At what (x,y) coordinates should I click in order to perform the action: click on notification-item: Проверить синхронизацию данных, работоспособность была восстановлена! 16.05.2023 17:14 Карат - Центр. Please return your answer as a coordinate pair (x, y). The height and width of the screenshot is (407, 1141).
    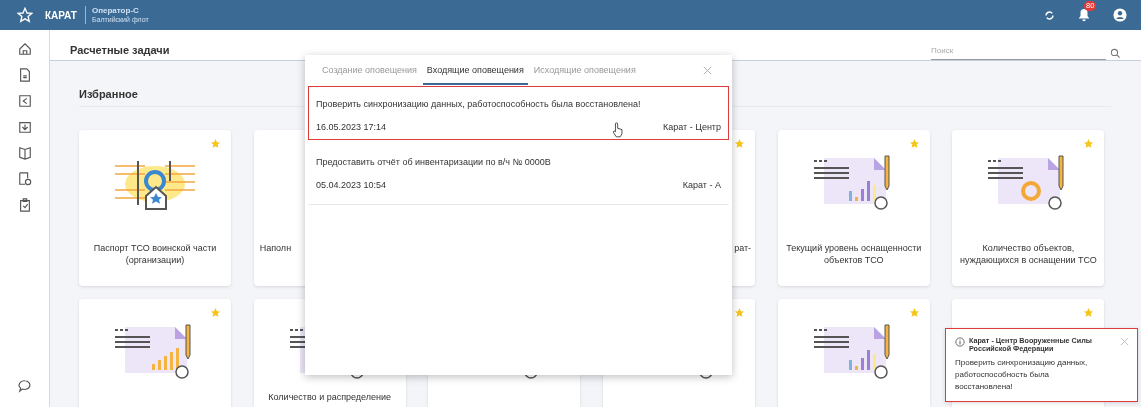
    Looking at the image, I should click on (518, 113).